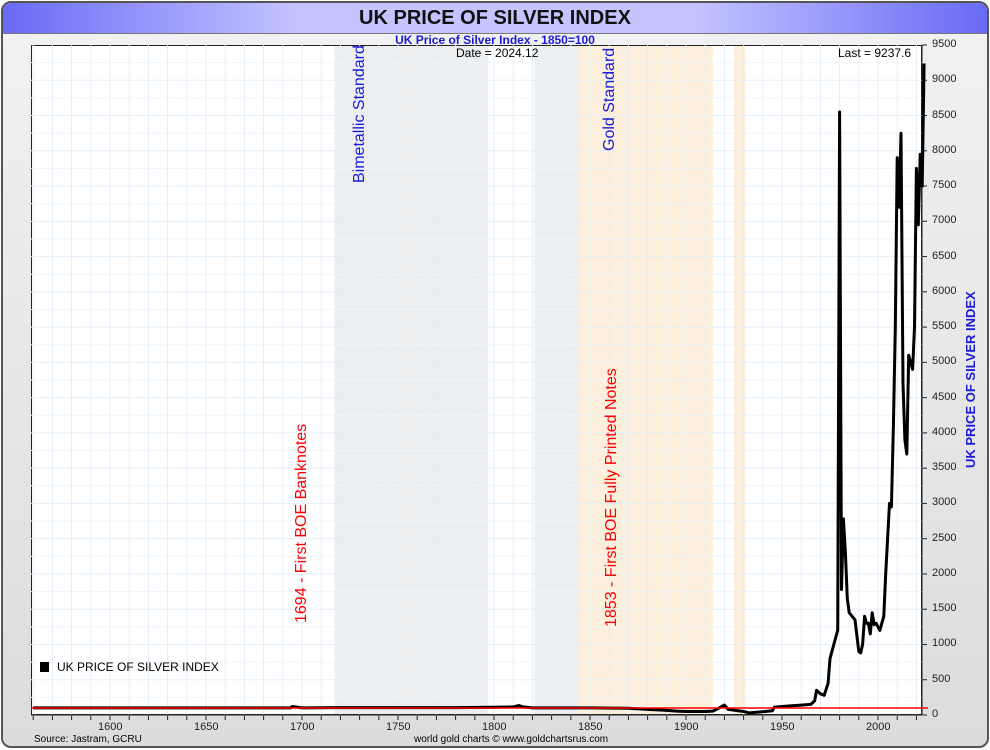 This screenshot has width=990, height=750. What do you see at coordinates (944, 467) in the screenshot?
I see `y-tick-label: 3500` at bounding box center [944, 467].